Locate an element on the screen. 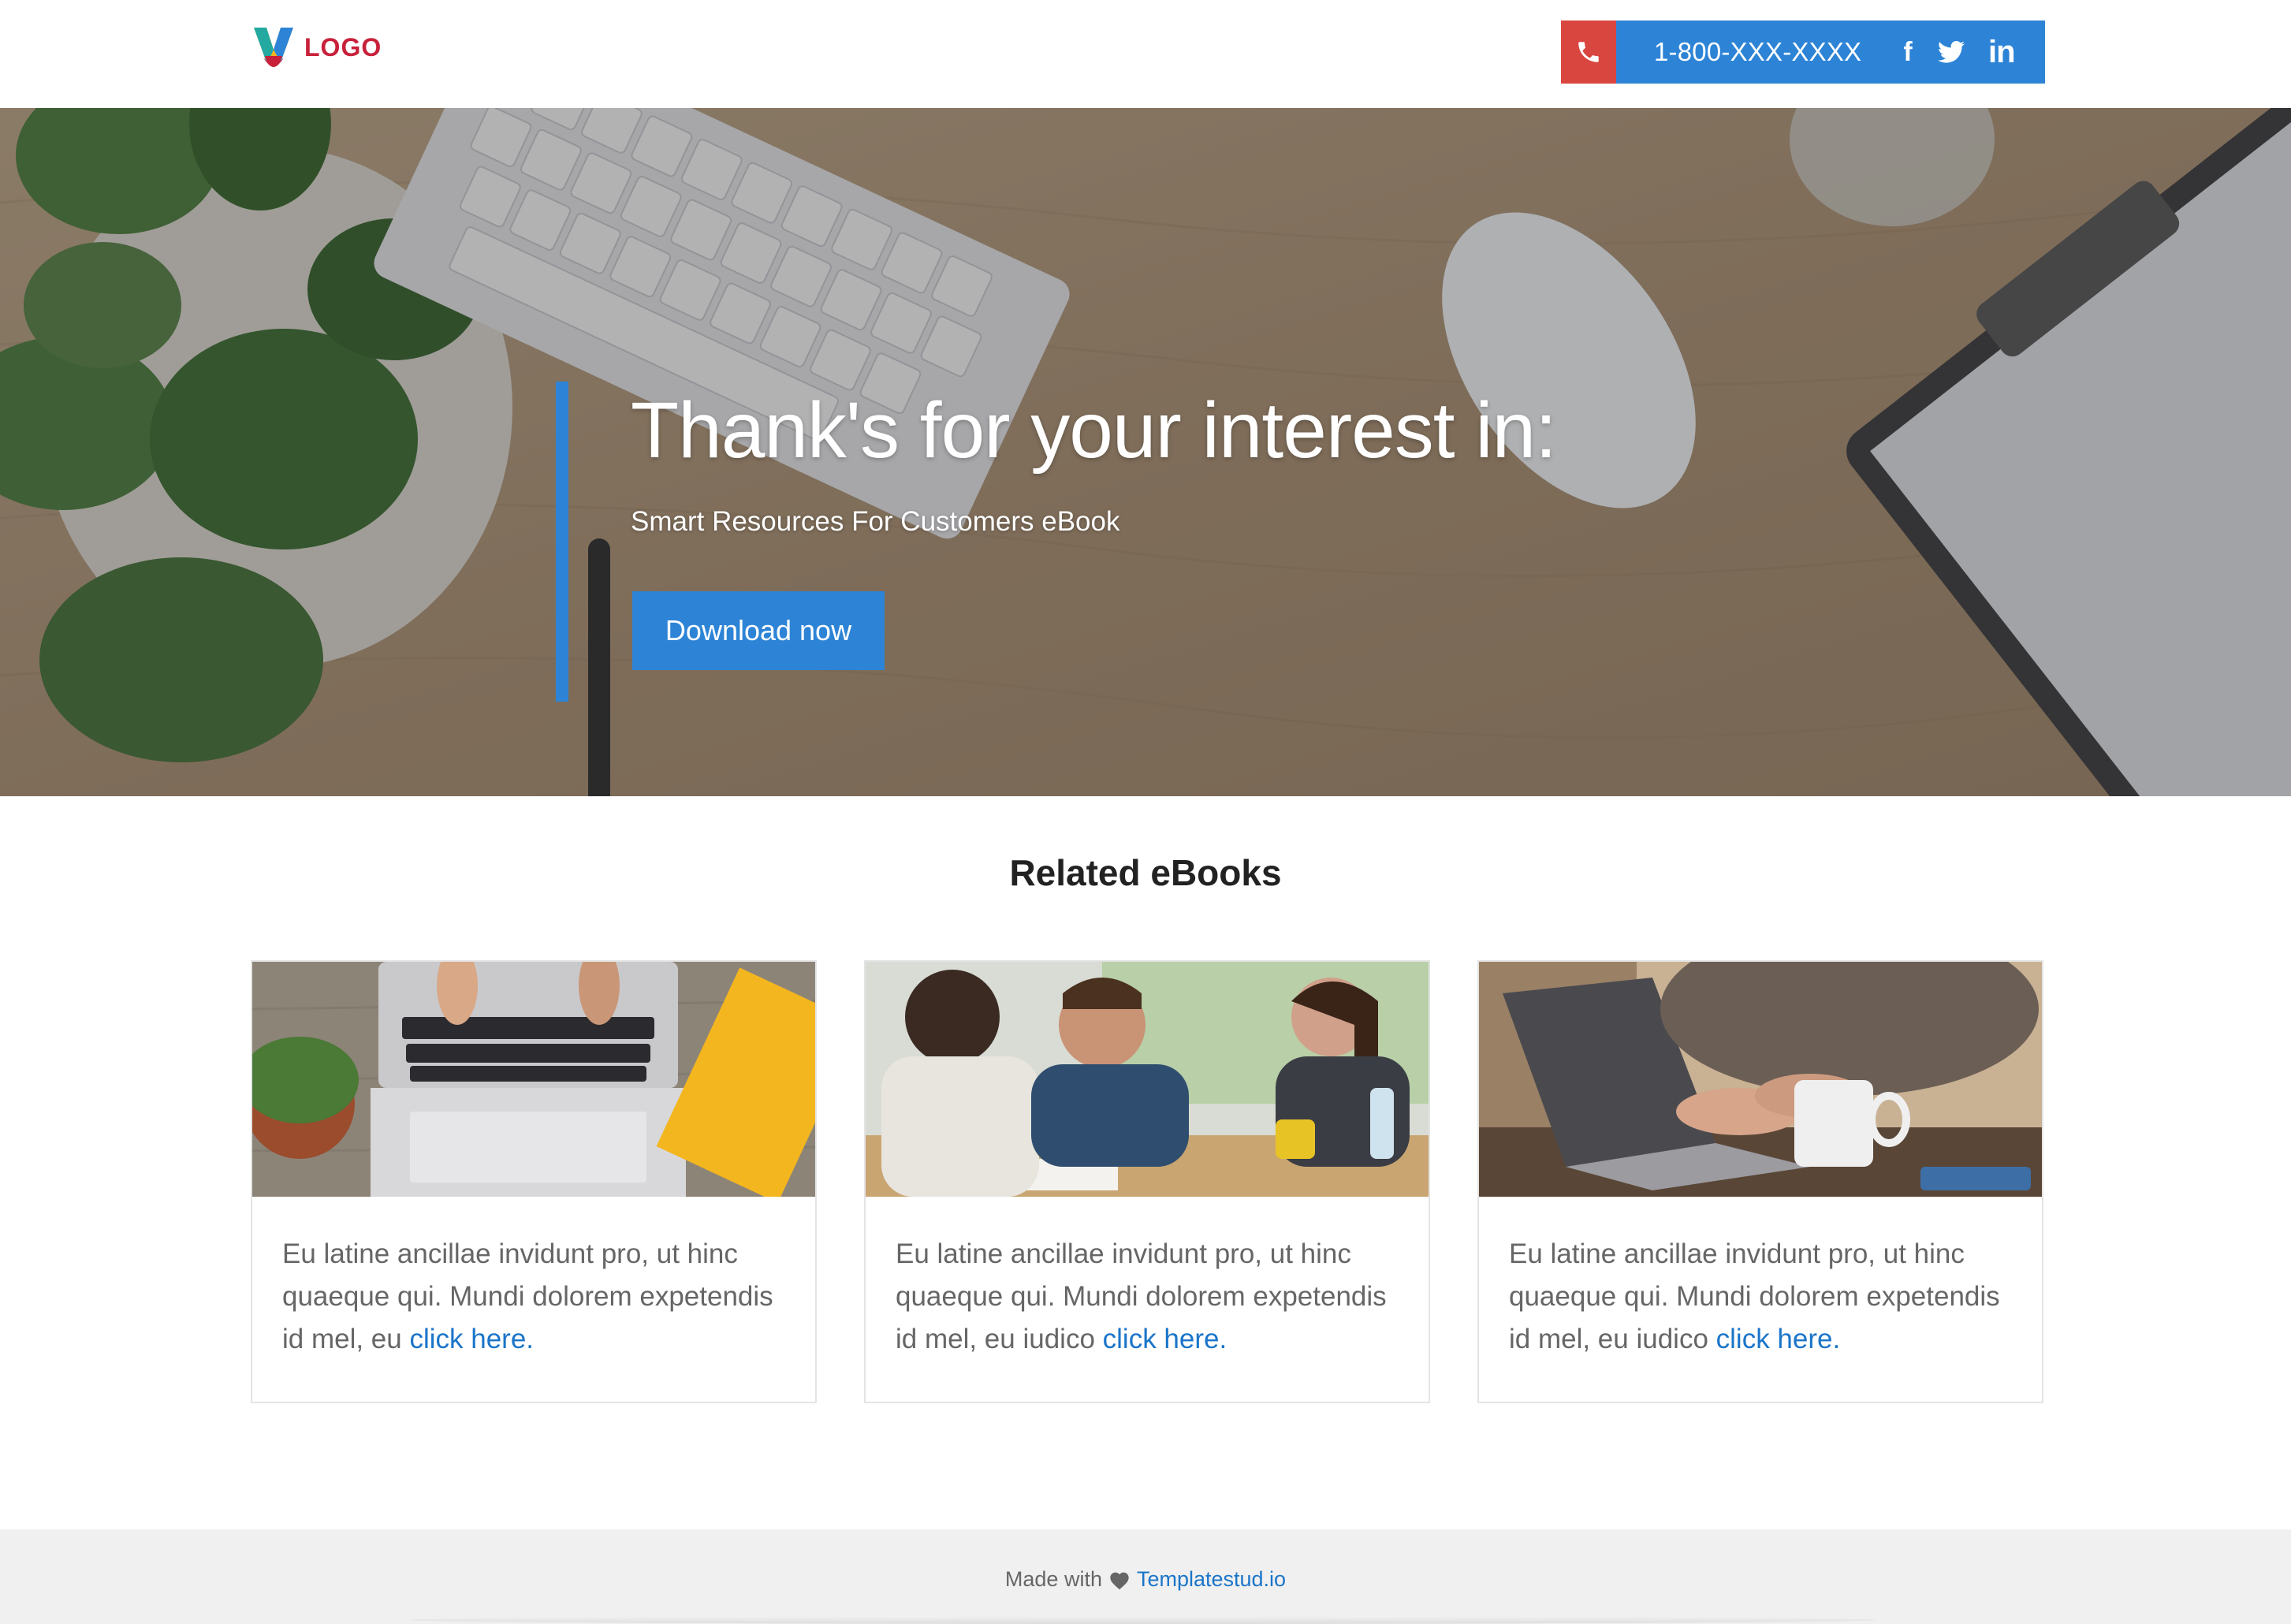 This screenshot has width=2291, height=1624. twitter-bird-glyph is located at coordinates (1951, 51).